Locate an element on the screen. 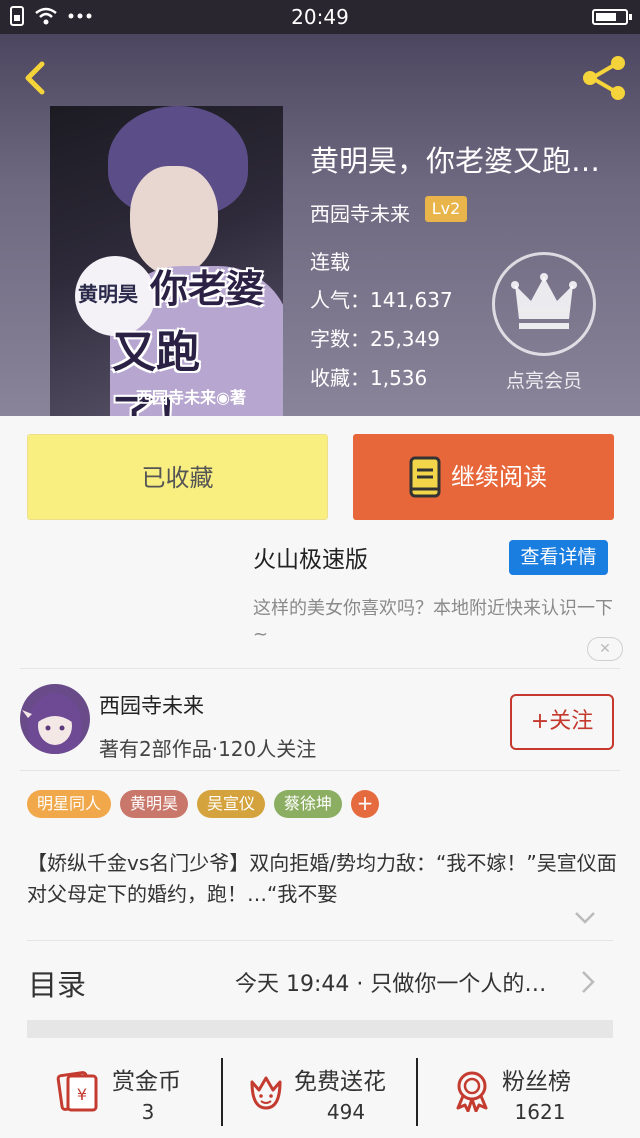 This screenshot has height=1138, width=640. ad-title: 火山极速版 is located at coordinates (310, 557).